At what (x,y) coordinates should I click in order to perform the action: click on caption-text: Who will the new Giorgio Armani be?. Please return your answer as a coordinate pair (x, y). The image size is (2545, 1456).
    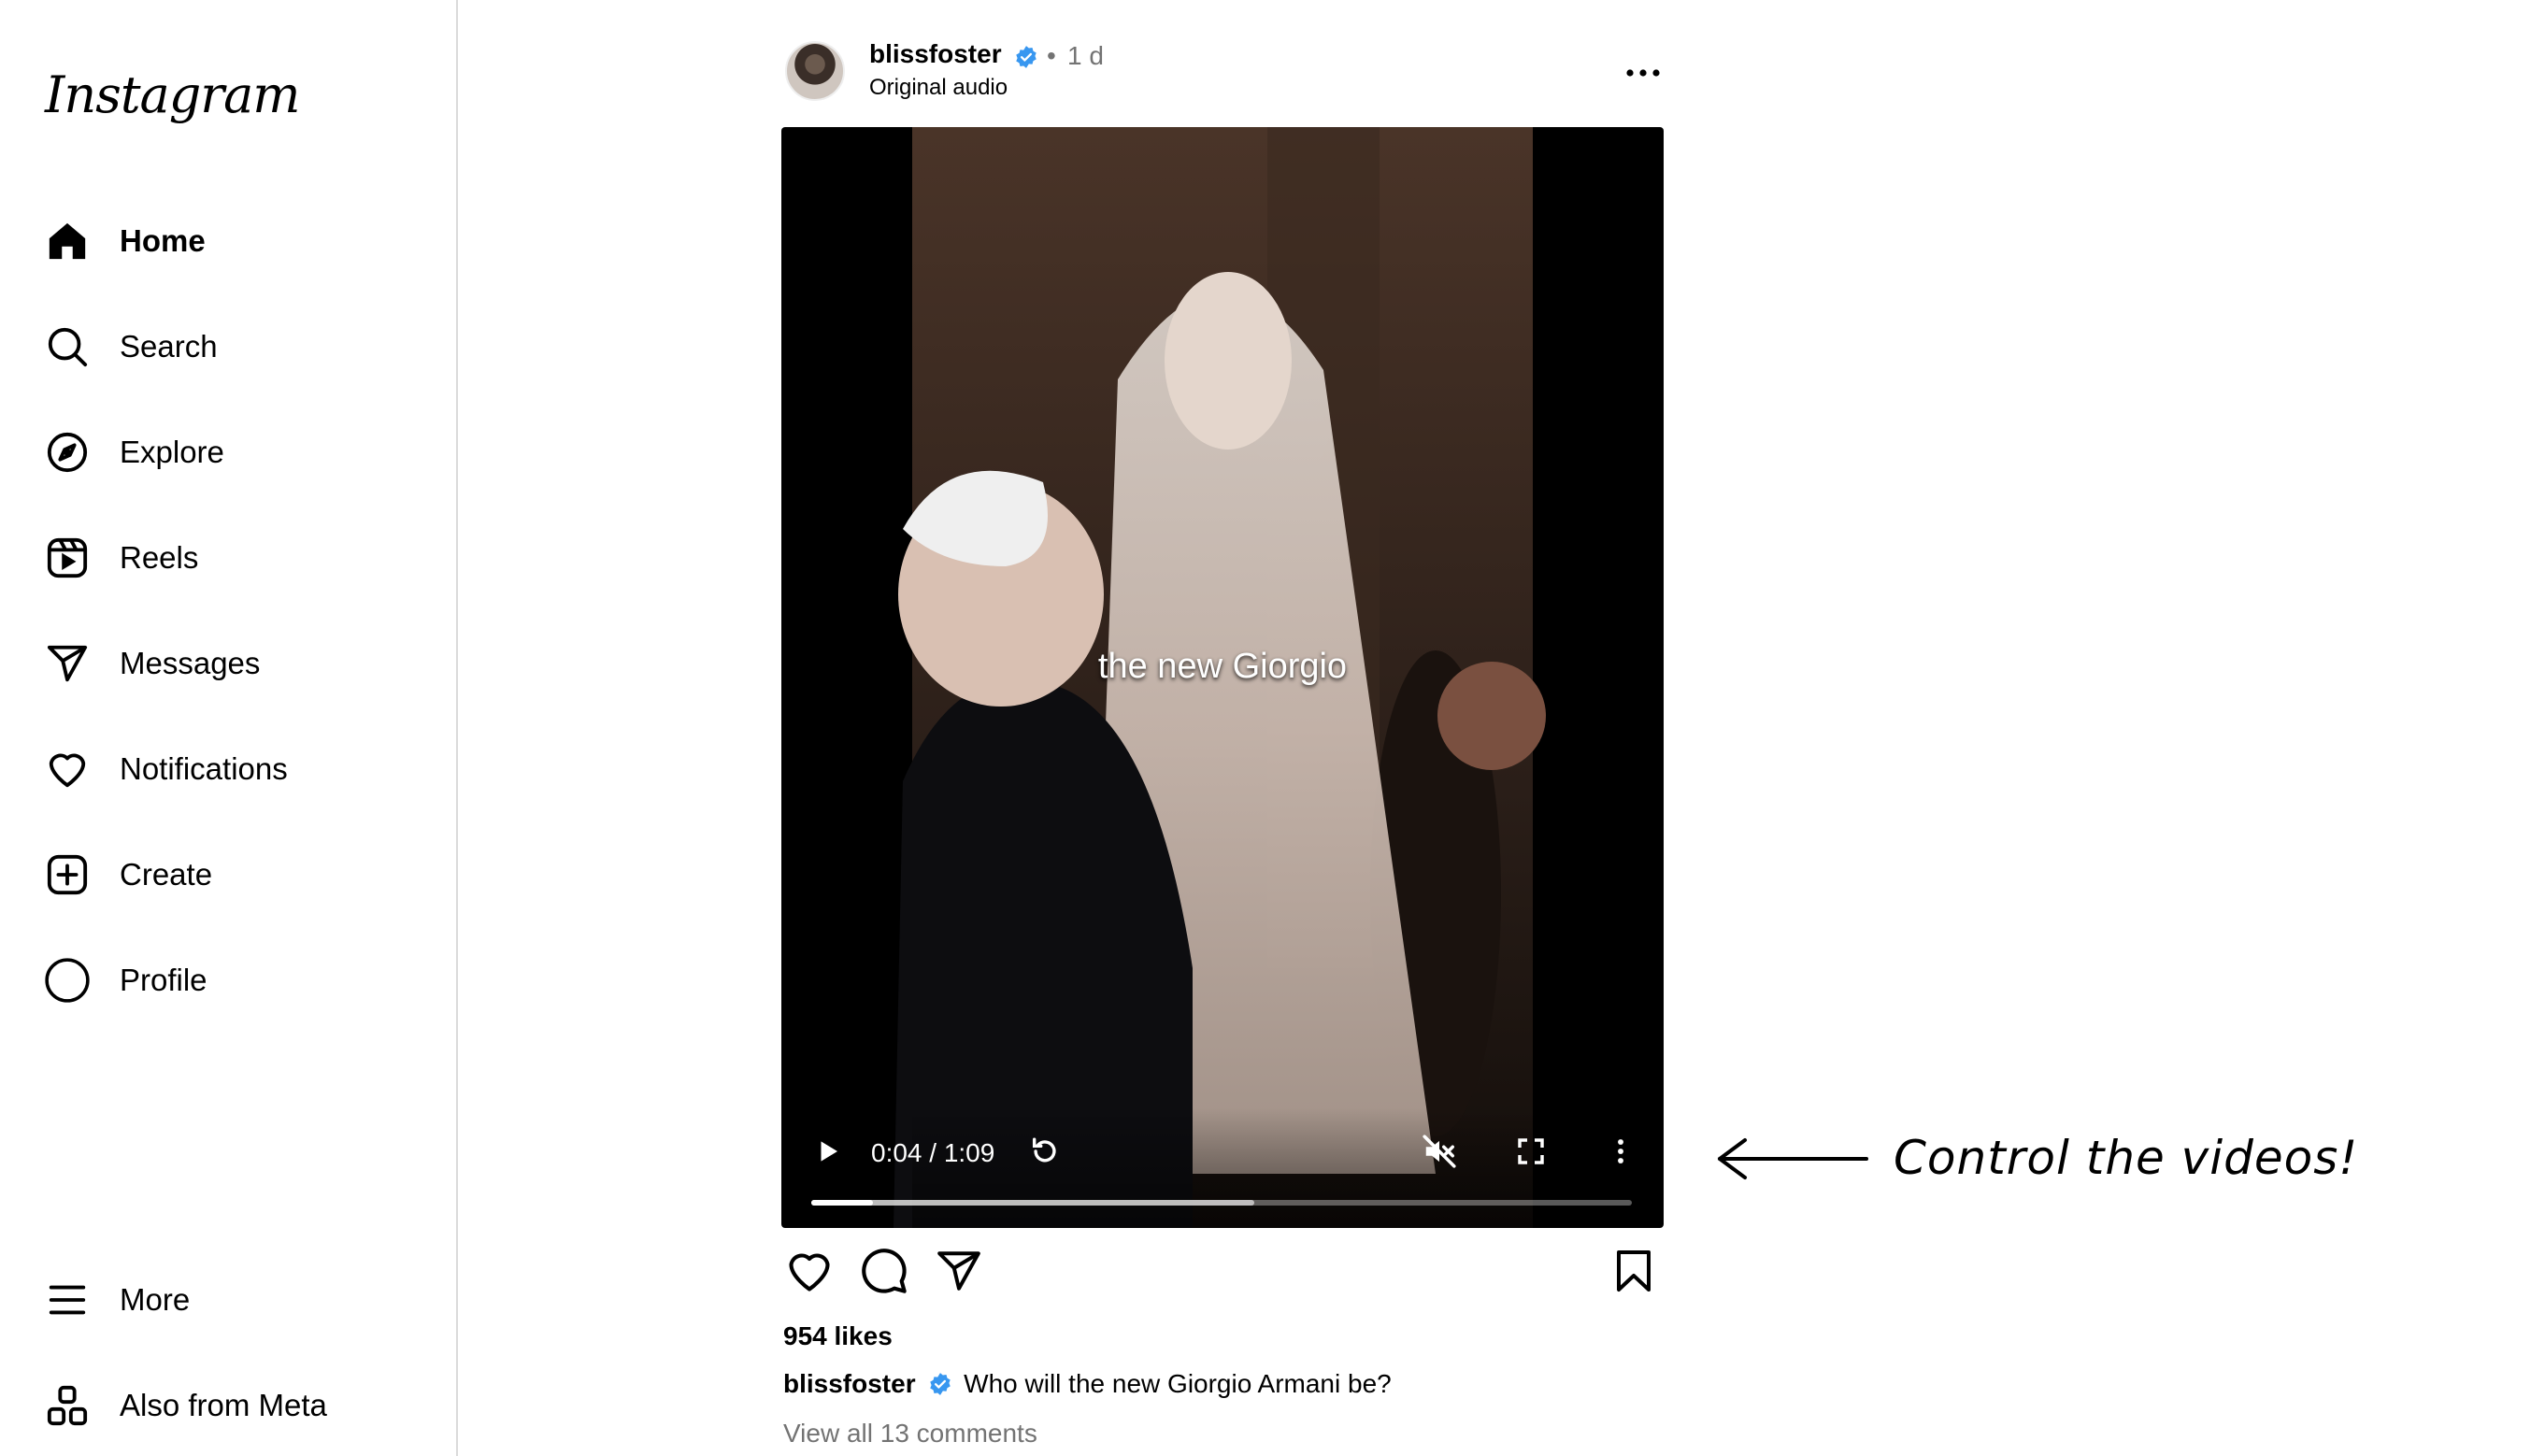
    Looking at the image, I should click on (1178, 1383).